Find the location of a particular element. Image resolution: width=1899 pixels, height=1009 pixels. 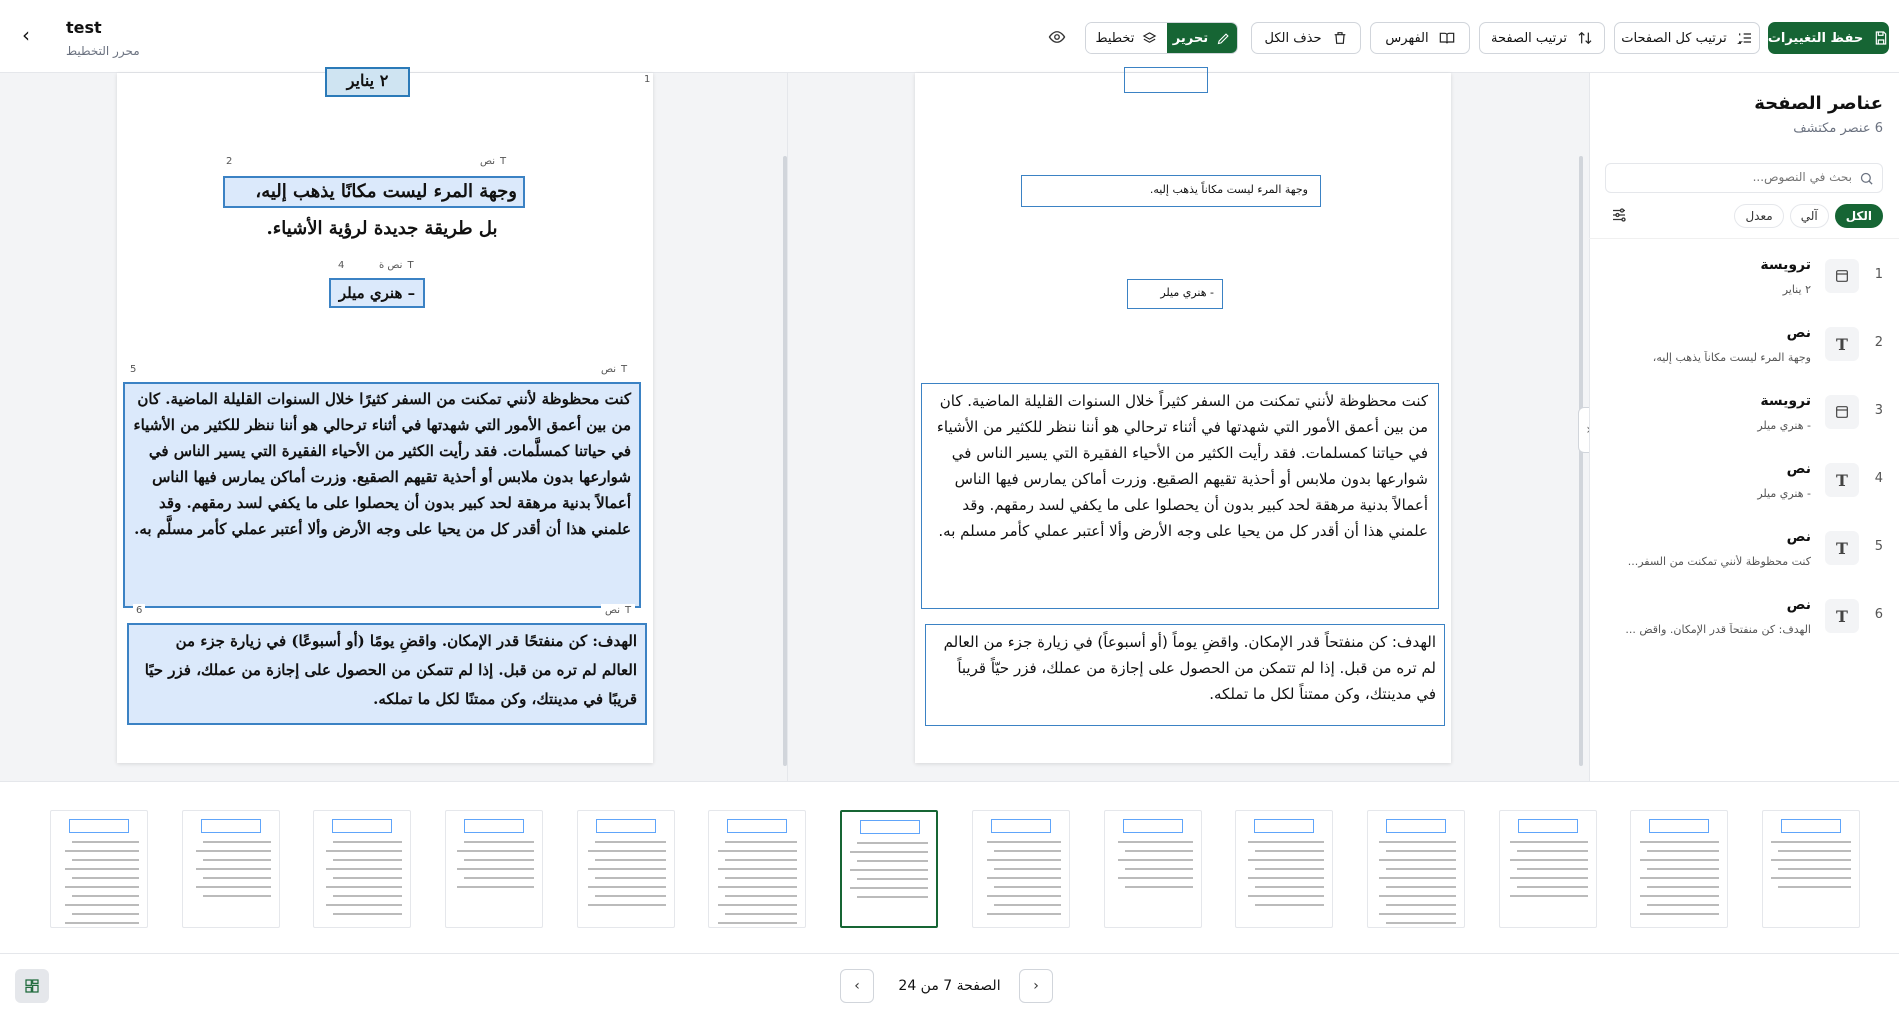

right-scrollbar is located at coordinates (1581, 461).